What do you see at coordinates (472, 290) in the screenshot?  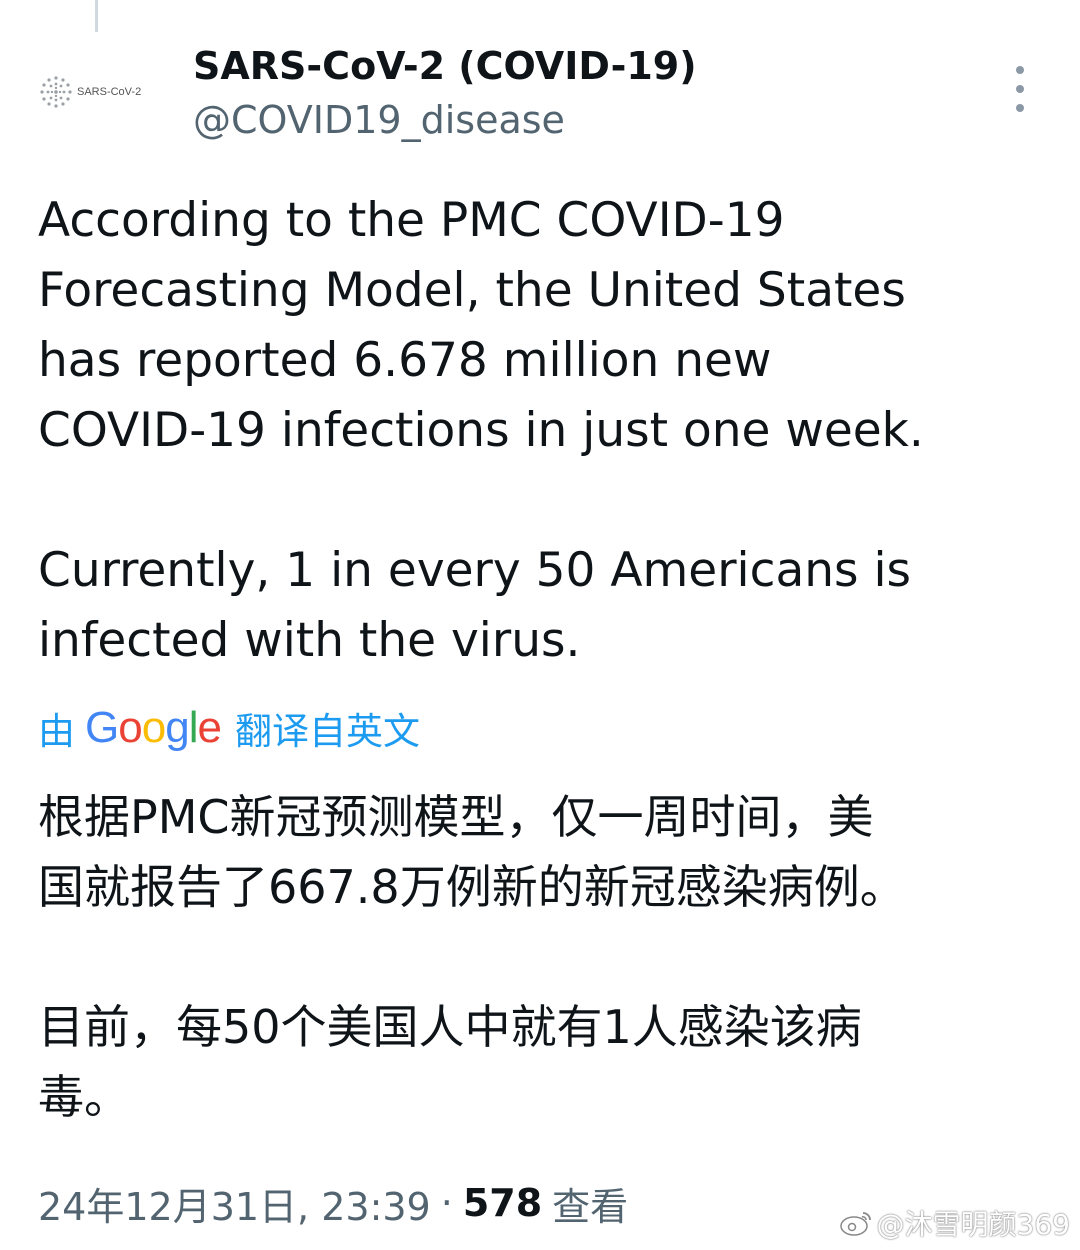 I see `tweet-line: Forecasting Model, the United States` at bounding box center [472, 290].